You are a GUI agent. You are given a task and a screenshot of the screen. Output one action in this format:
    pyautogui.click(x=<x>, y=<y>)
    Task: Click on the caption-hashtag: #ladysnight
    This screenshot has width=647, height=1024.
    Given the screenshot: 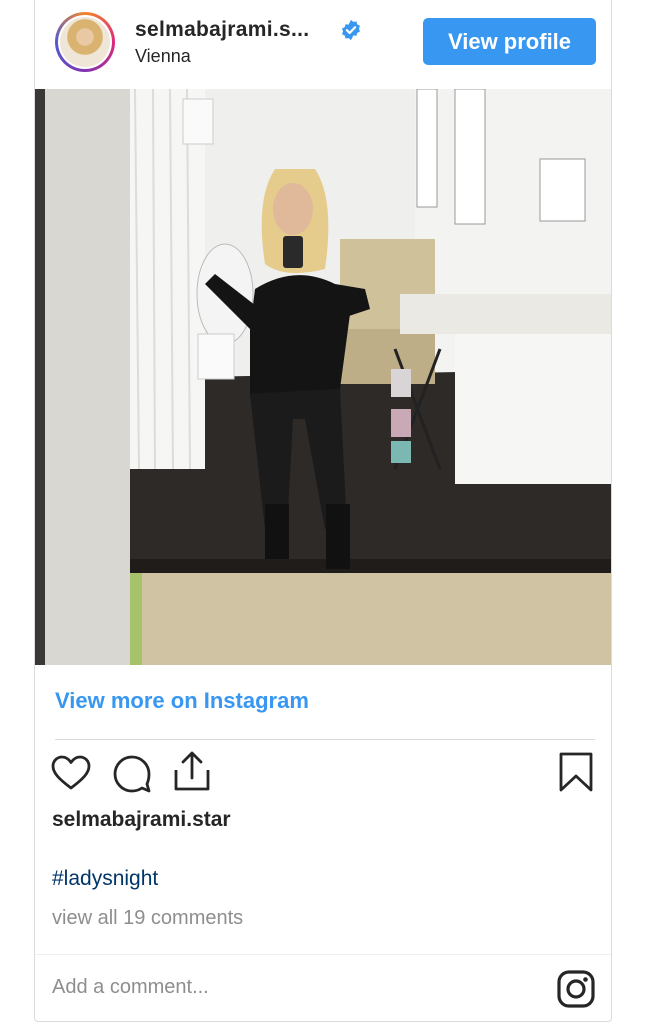 What is the action you would take?
    pyautogui.click(x=105, y=879)
    